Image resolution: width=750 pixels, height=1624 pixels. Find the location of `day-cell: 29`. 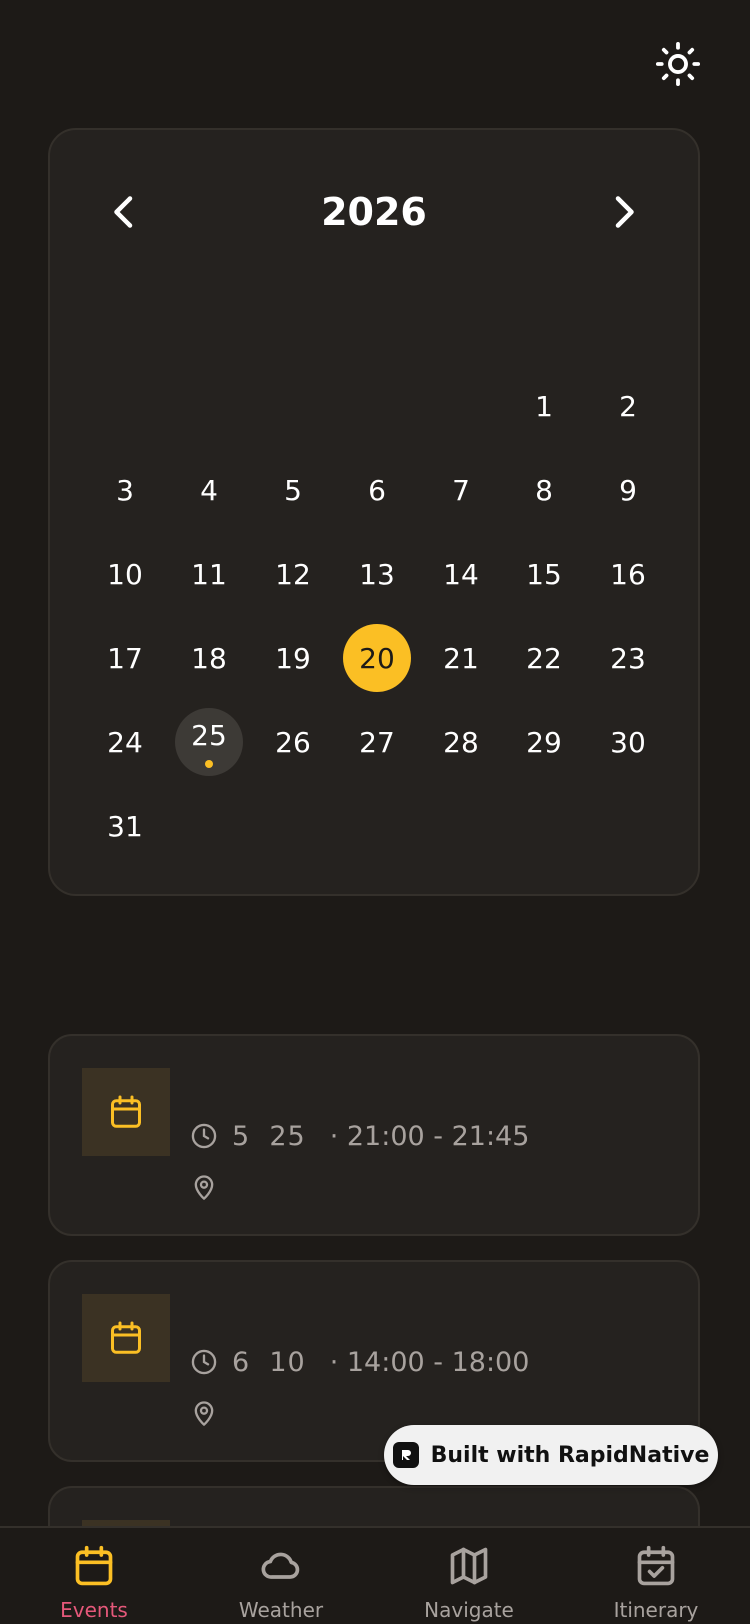

day-cell: 29 is located at coordinates (544, 742).